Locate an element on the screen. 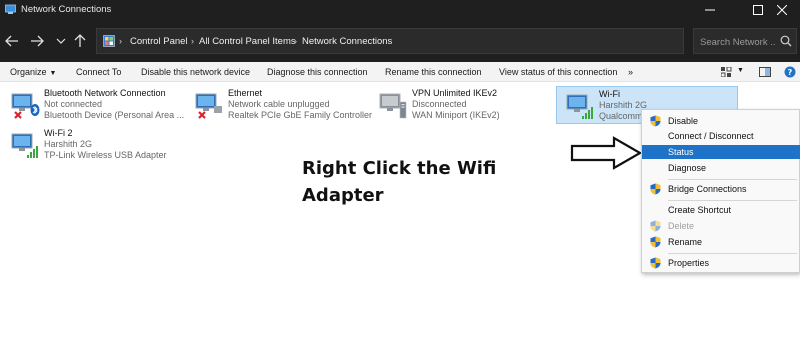 Image resolution: width=800 pixels, height=364 pixels. close-button is located at coordinates (782, 10).